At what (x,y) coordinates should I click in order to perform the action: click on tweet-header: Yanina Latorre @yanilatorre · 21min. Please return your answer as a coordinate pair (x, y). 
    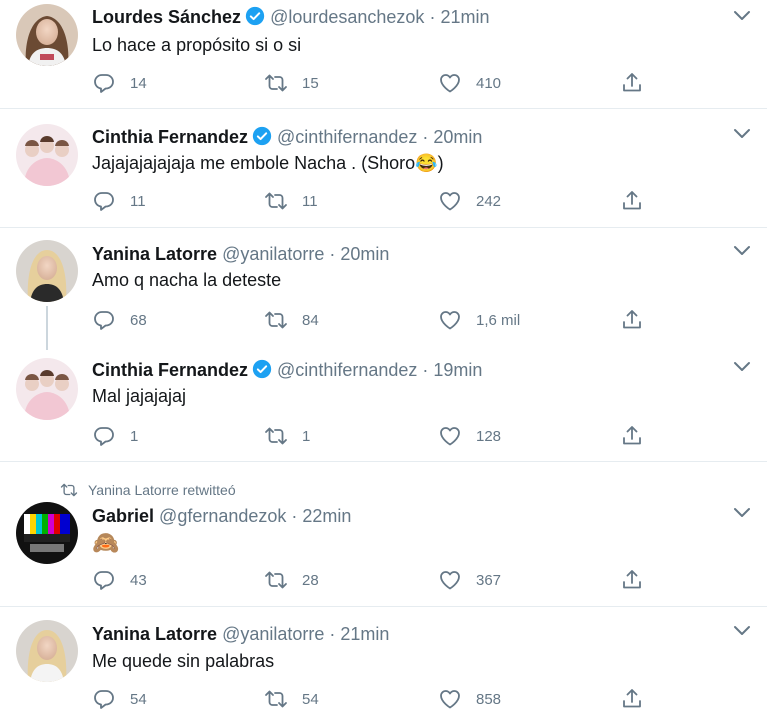
    Looking at the image, I should click on (240, 634).